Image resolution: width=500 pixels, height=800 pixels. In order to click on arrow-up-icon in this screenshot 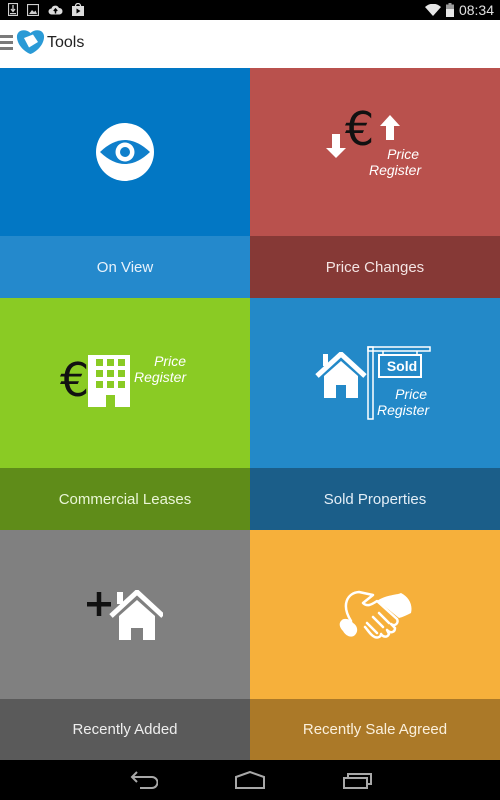, I will do `click(390, 127)`.